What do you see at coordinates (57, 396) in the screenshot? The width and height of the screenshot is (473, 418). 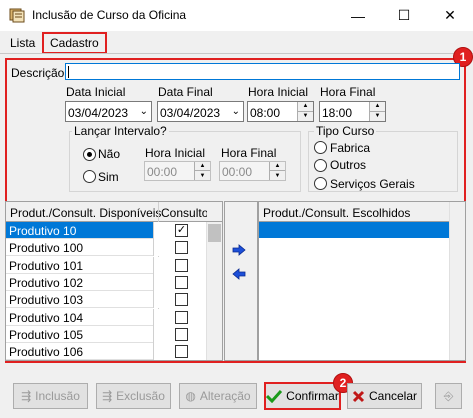 I see `inclusao-label: Inclusão` at bounding box center [57, 396].